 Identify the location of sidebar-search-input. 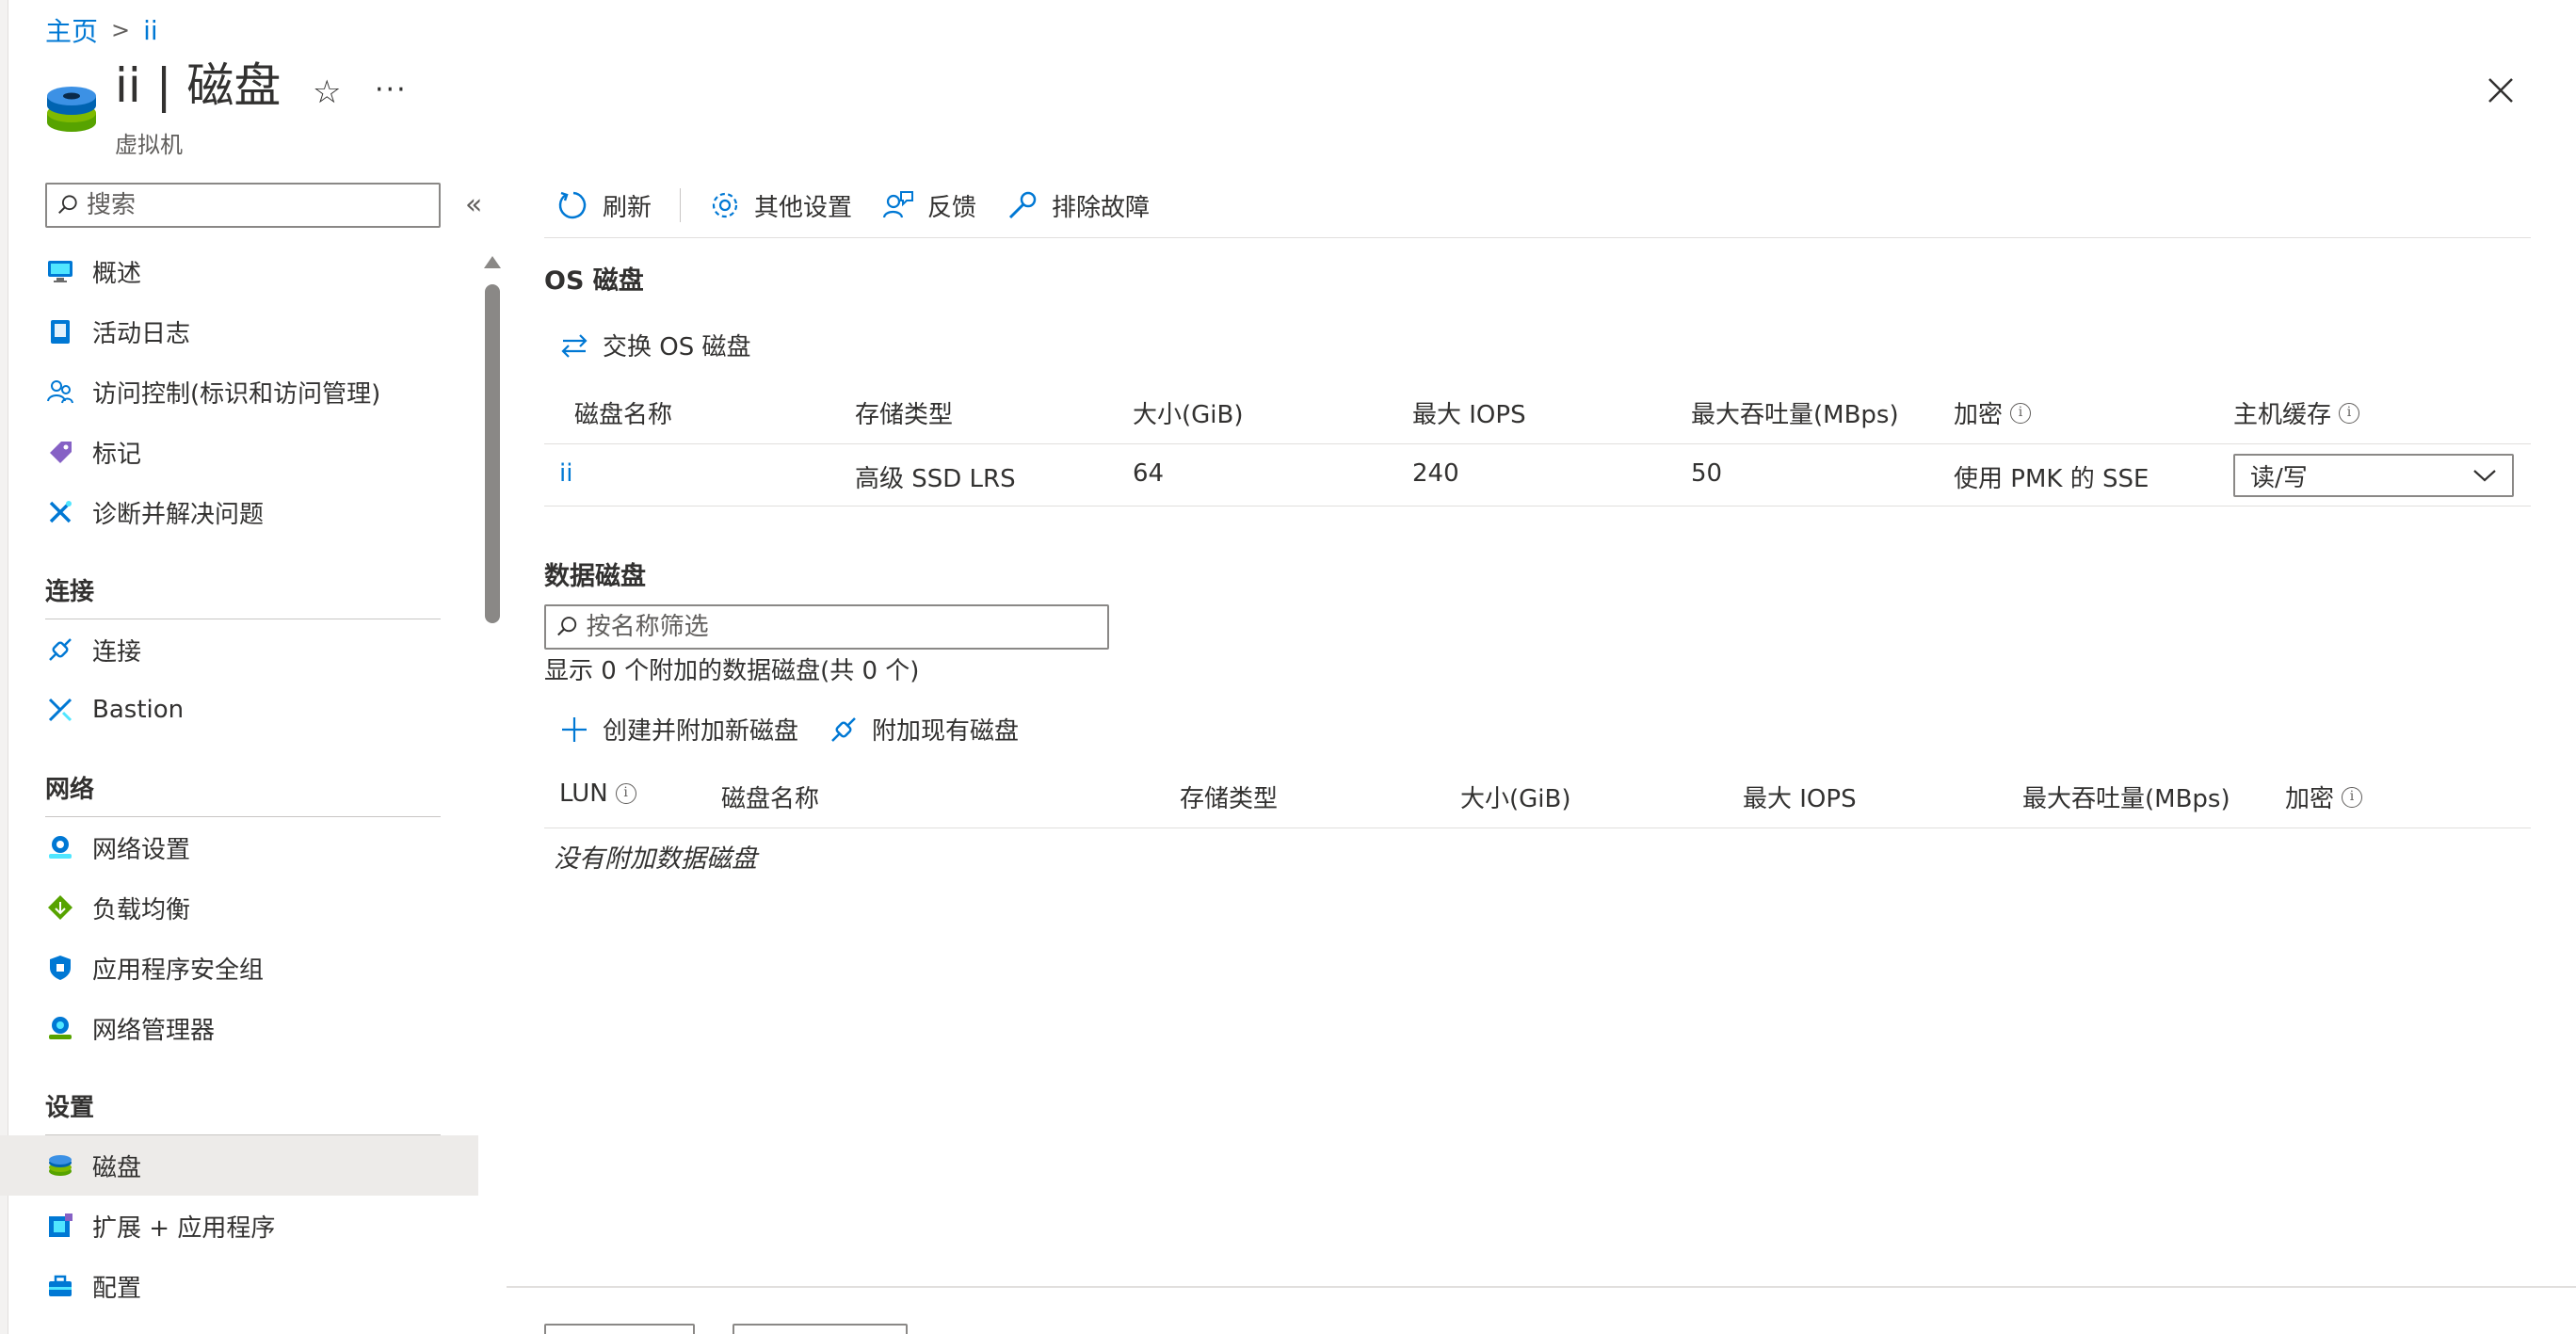
(262, 205).